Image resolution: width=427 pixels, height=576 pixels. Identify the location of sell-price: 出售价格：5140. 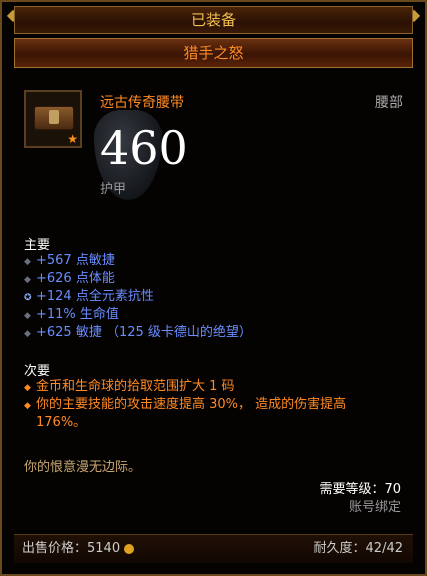
(78, 549).